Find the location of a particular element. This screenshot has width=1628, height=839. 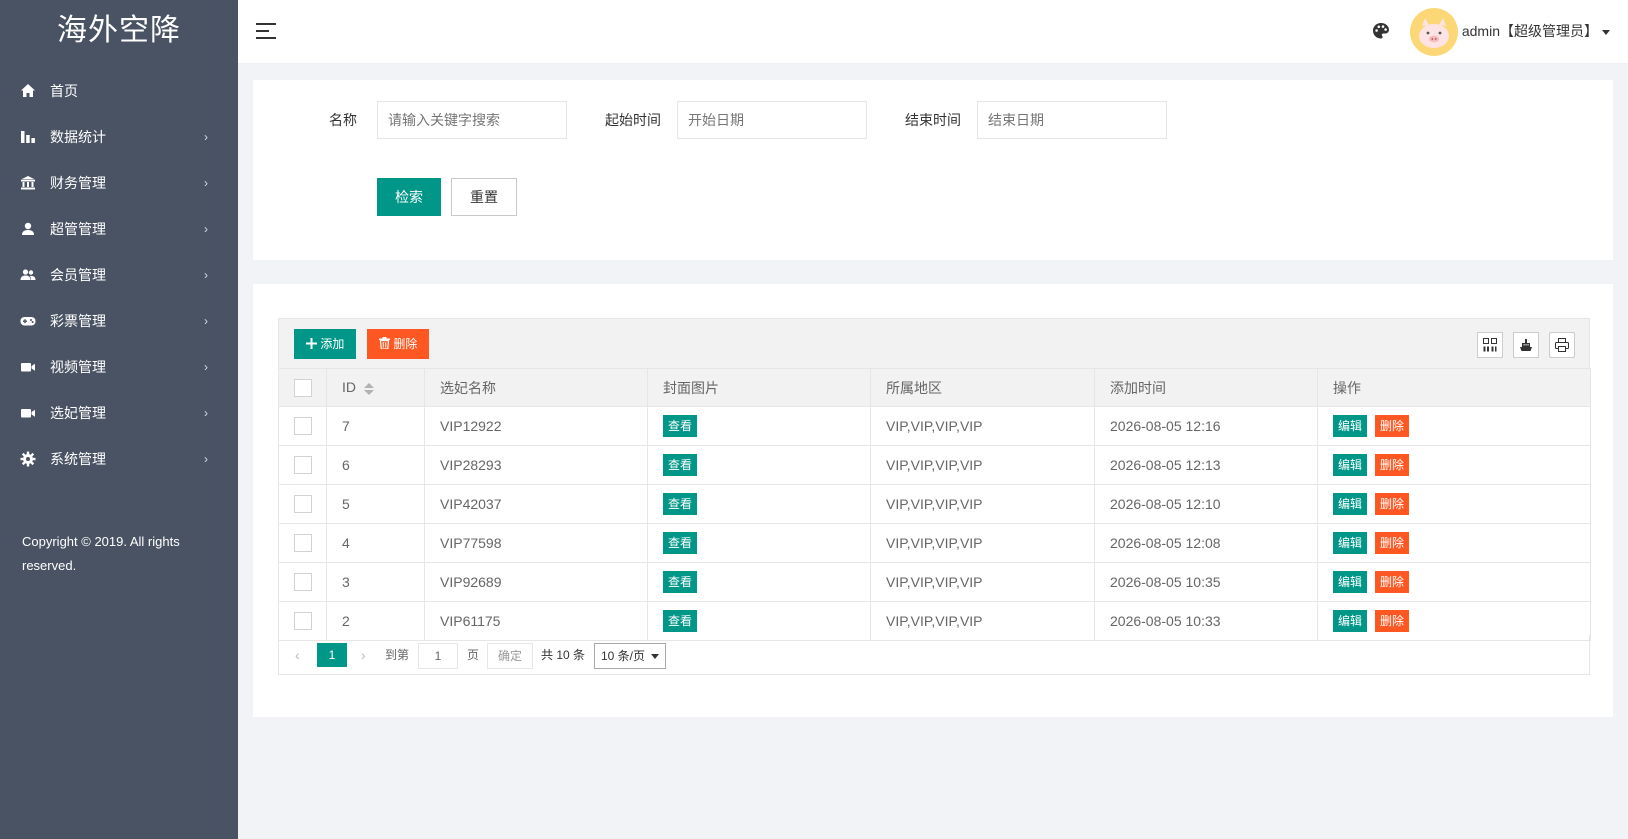

home-icon is located at coordinates (28, 90).